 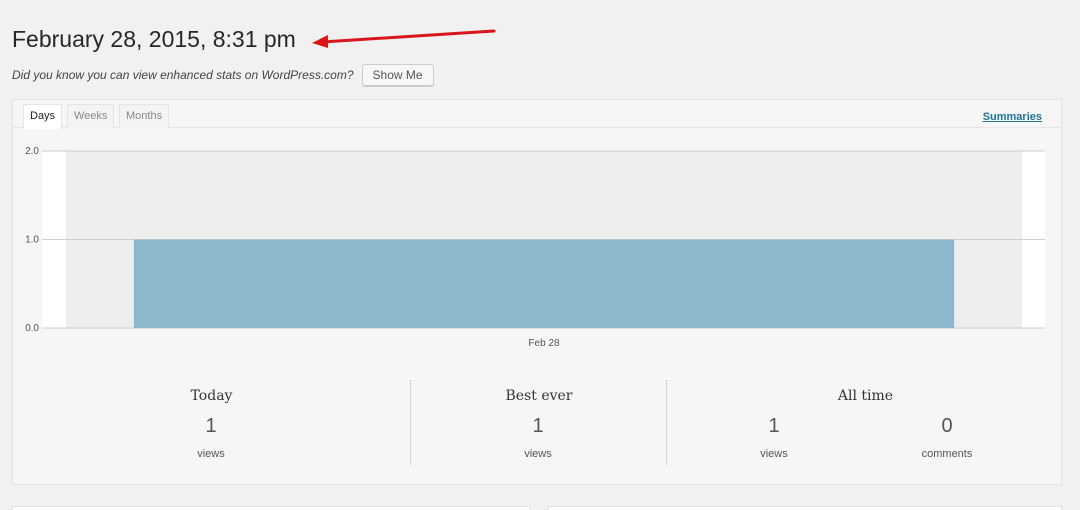 What do you see at coordinates (154, 39) in the screenshot?
I see `page-title: February 28, 2015, 8:31 pm` at bounding box center [154, 39].